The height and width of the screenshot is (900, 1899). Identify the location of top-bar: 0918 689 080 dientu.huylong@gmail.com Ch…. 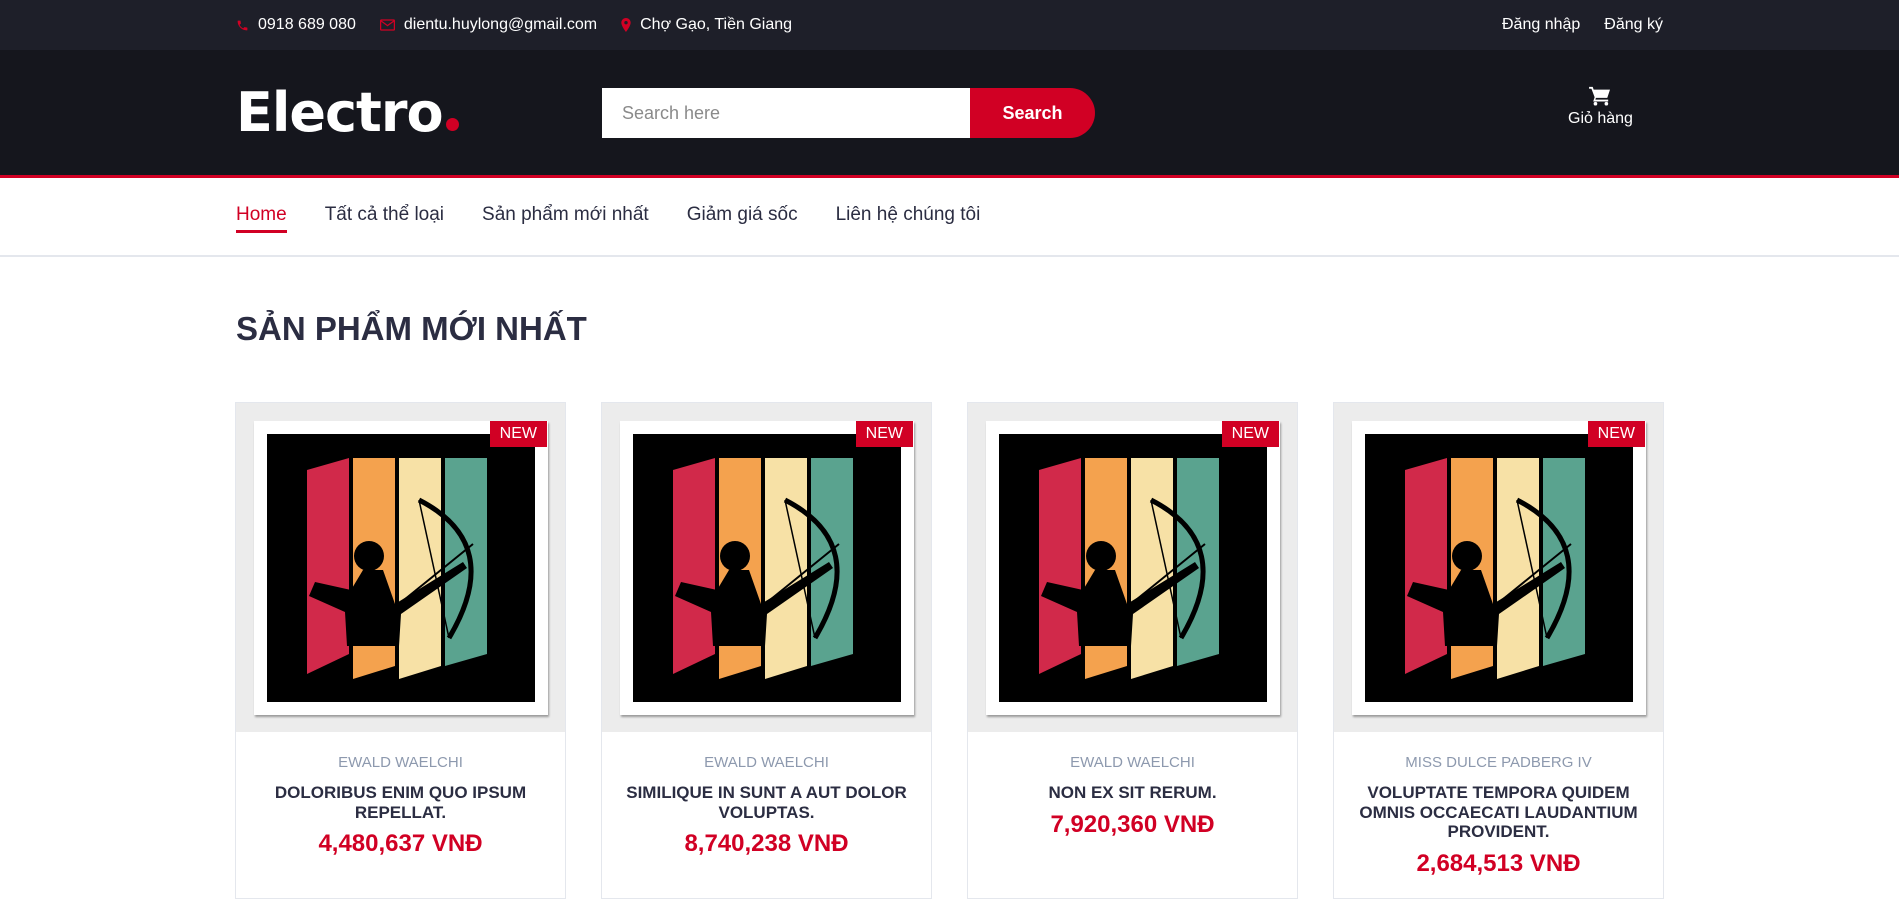
(949, 25).